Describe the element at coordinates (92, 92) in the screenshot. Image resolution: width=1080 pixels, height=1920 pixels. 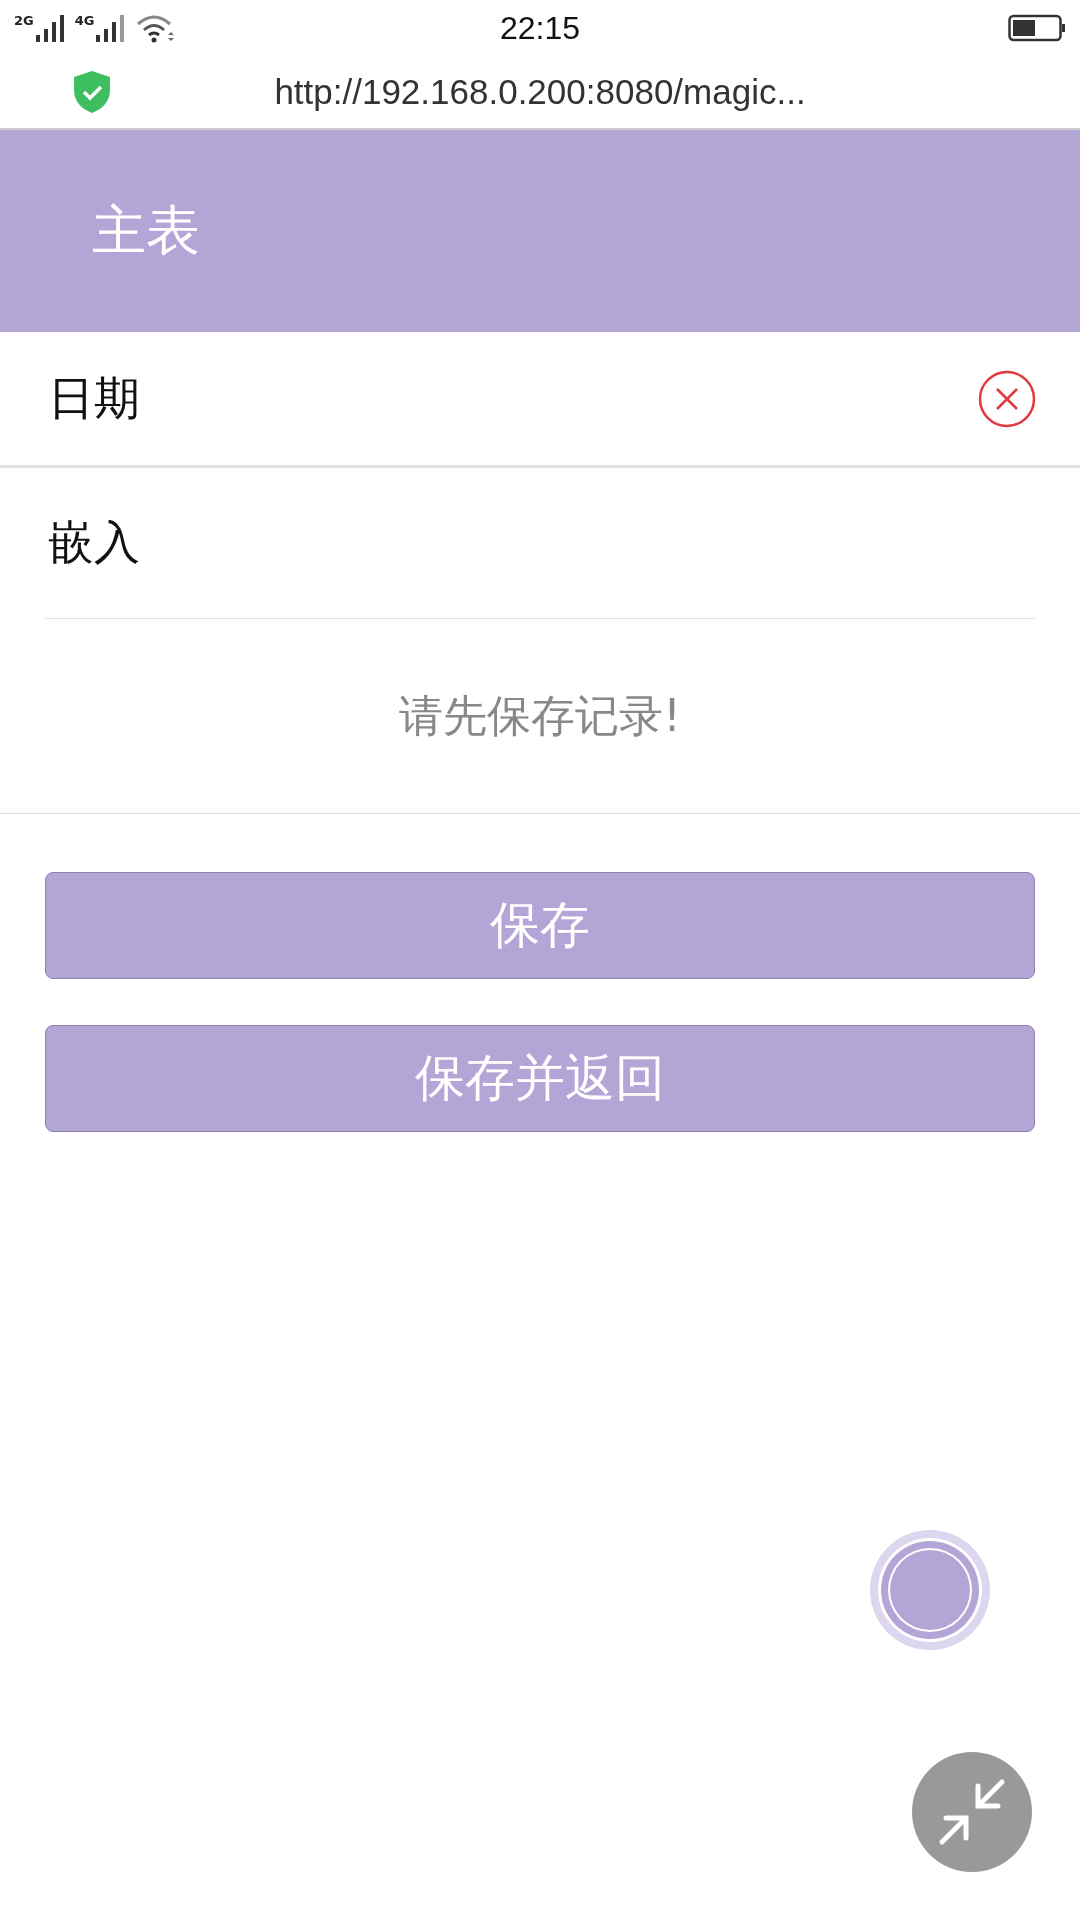
I see `shield-check-icon` at that location.